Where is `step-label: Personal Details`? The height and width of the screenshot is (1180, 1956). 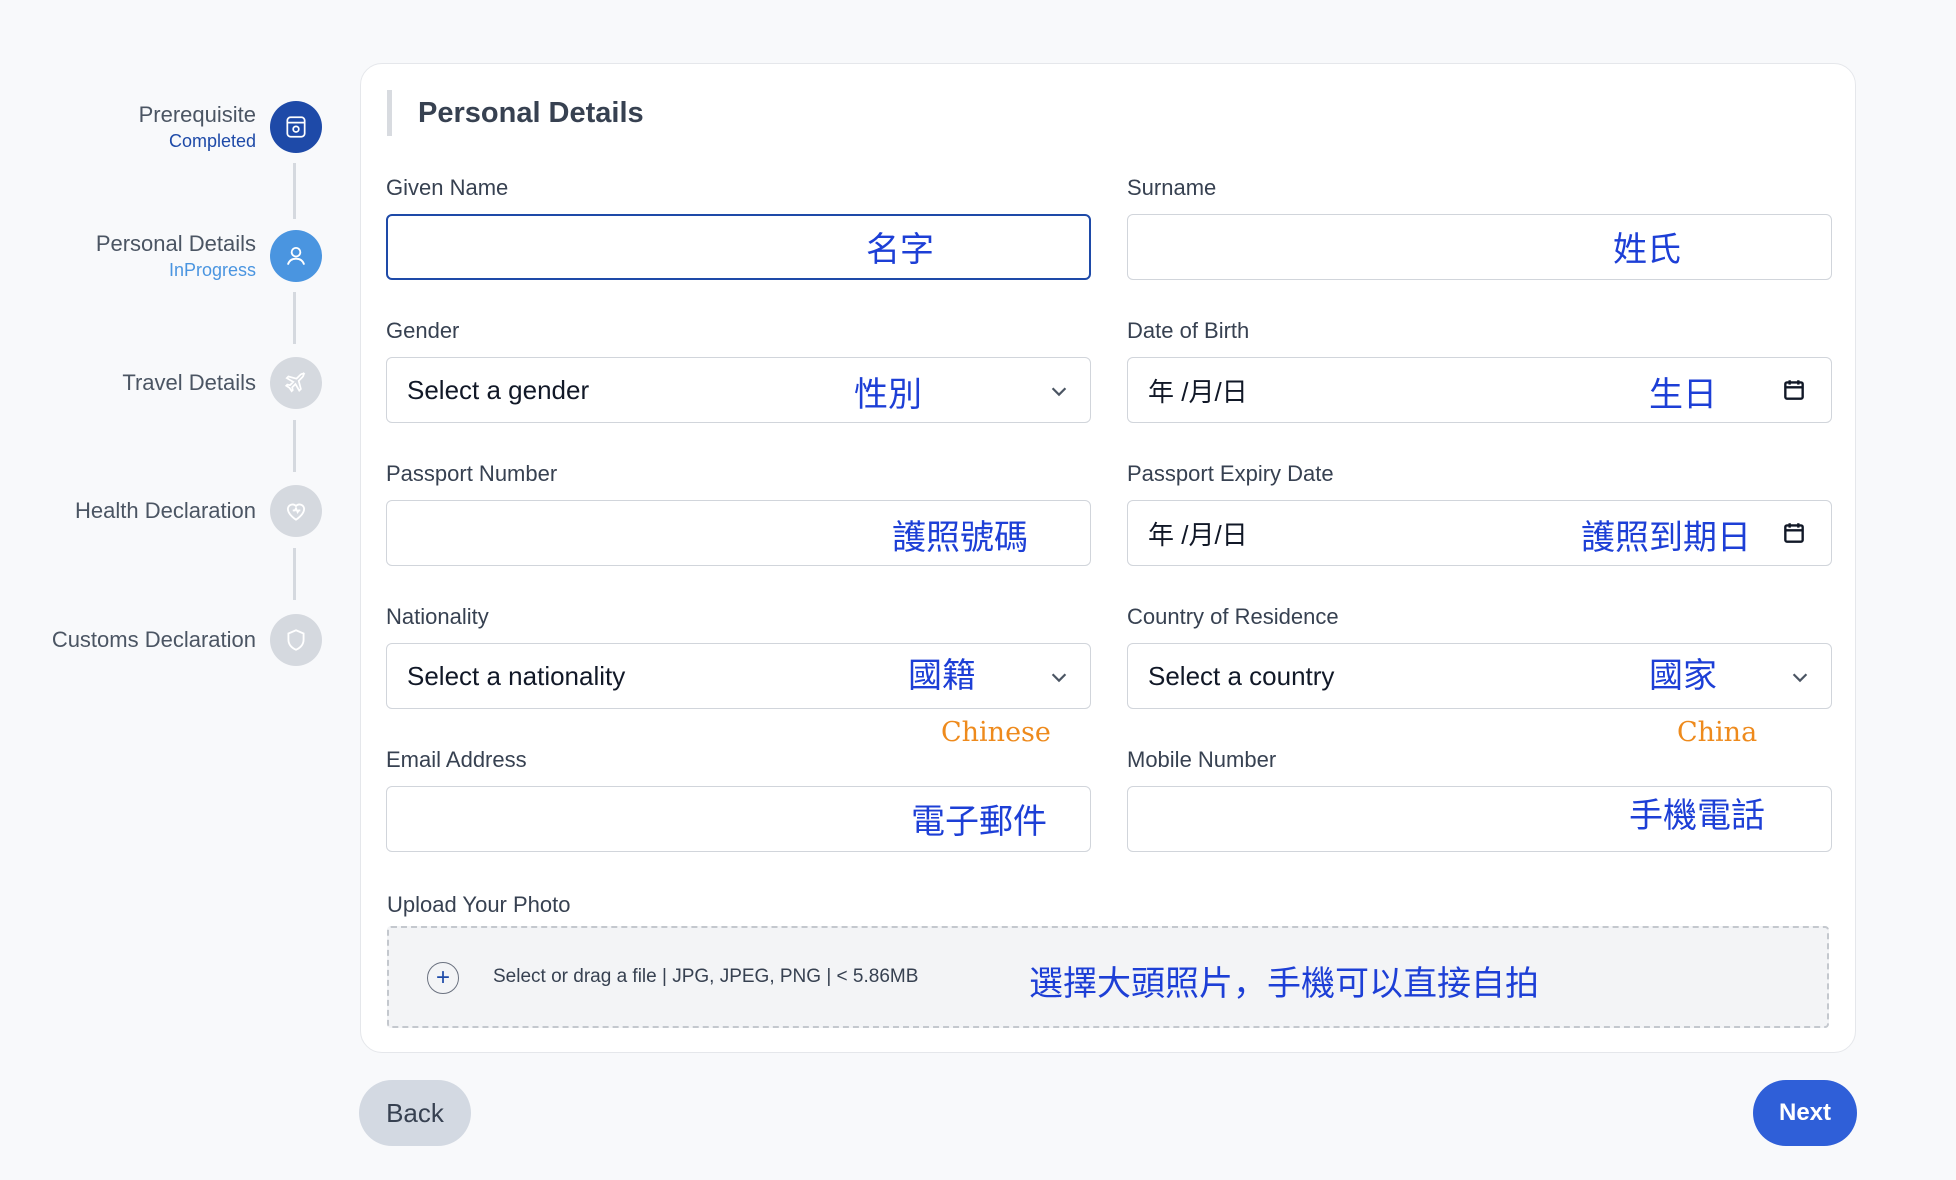 step-label: Personal Details is located at coordinates (175, 243).